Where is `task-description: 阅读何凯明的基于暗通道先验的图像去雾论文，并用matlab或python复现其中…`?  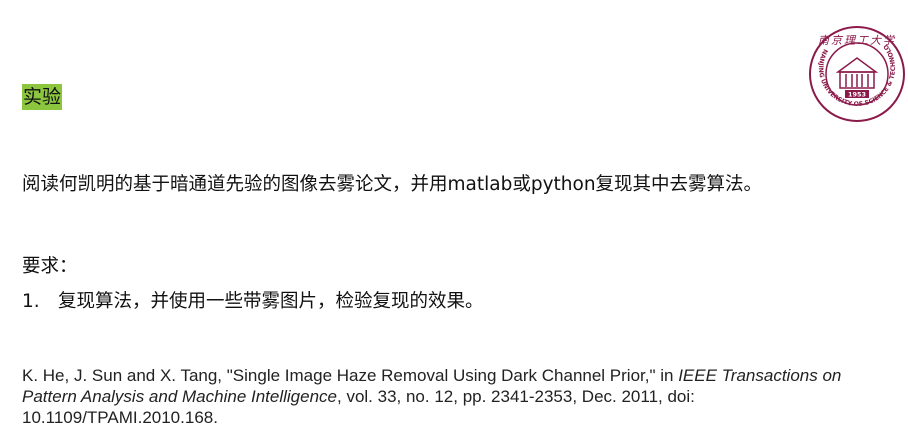 task-description: 阅读何凯明的基于暗通道先验的图像去雾论文，并用matlab或python复现其中… is located at coordinates (392, 184).